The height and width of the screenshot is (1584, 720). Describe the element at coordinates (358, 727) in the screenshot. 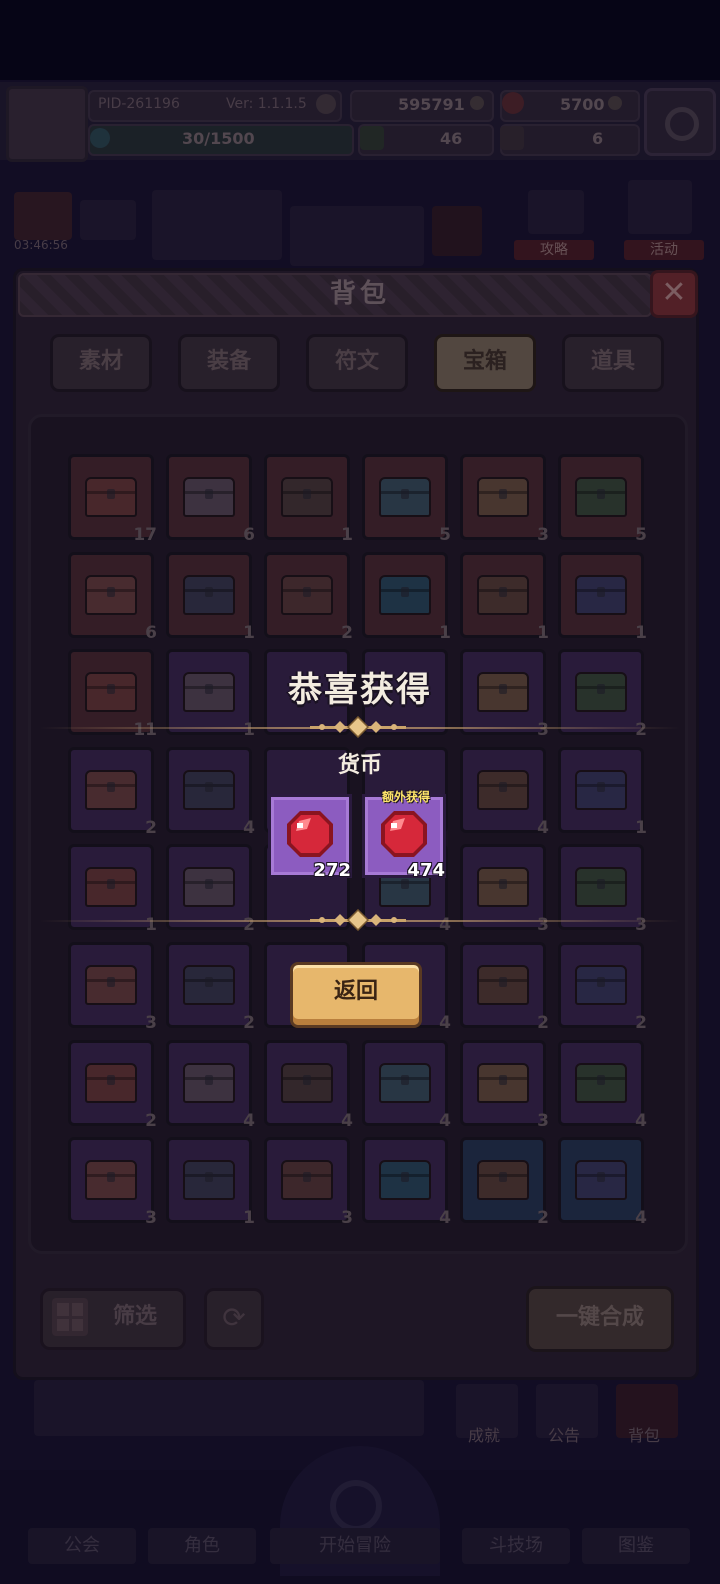

I see `ornament-top-icon` at that location.